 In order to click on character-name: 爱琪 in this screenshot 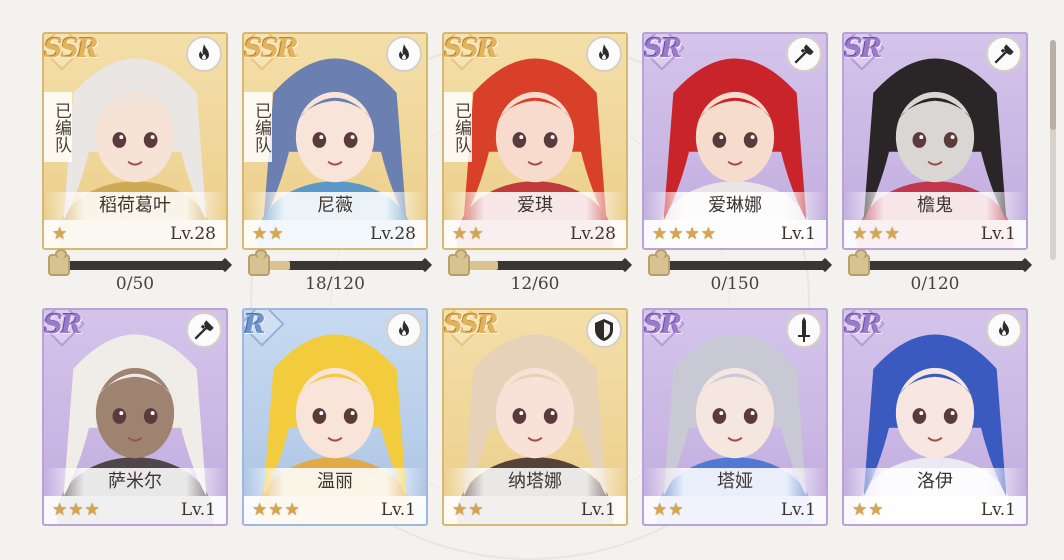, I will do `click(535, 206)`.